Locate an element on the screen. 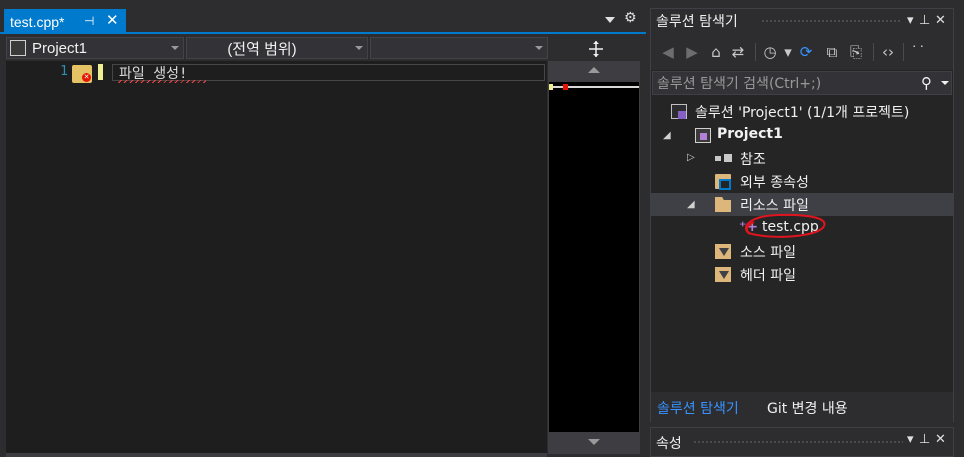 This screenshot has height=457, width=964. scope-combo: (전역 범위) is located at coordinates (277, 48).